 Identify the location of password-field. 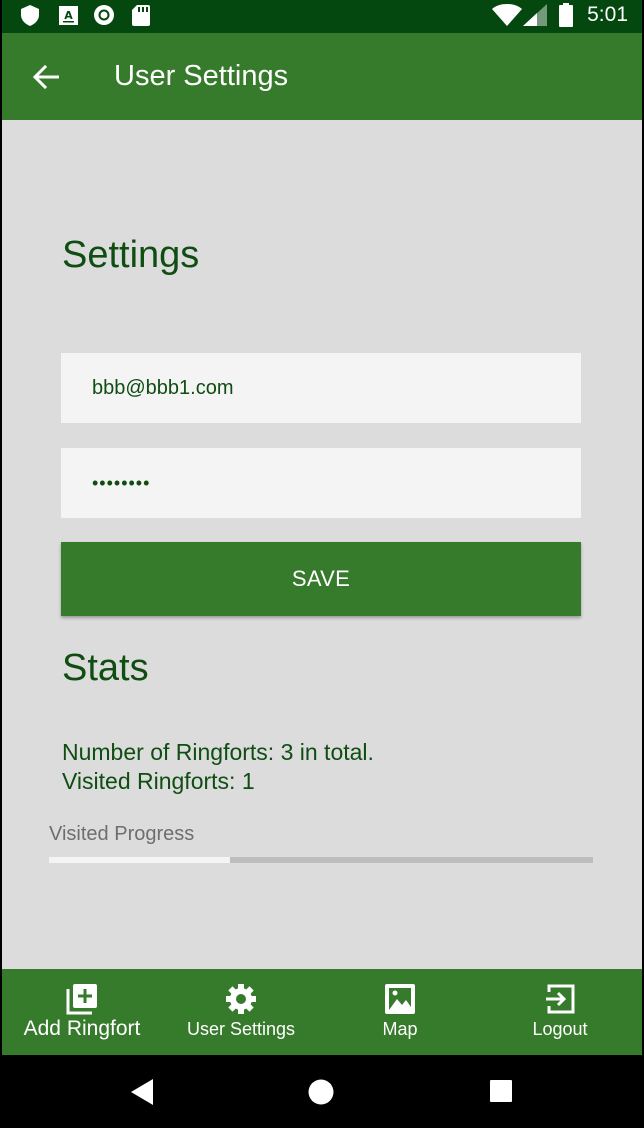
(321, 483).